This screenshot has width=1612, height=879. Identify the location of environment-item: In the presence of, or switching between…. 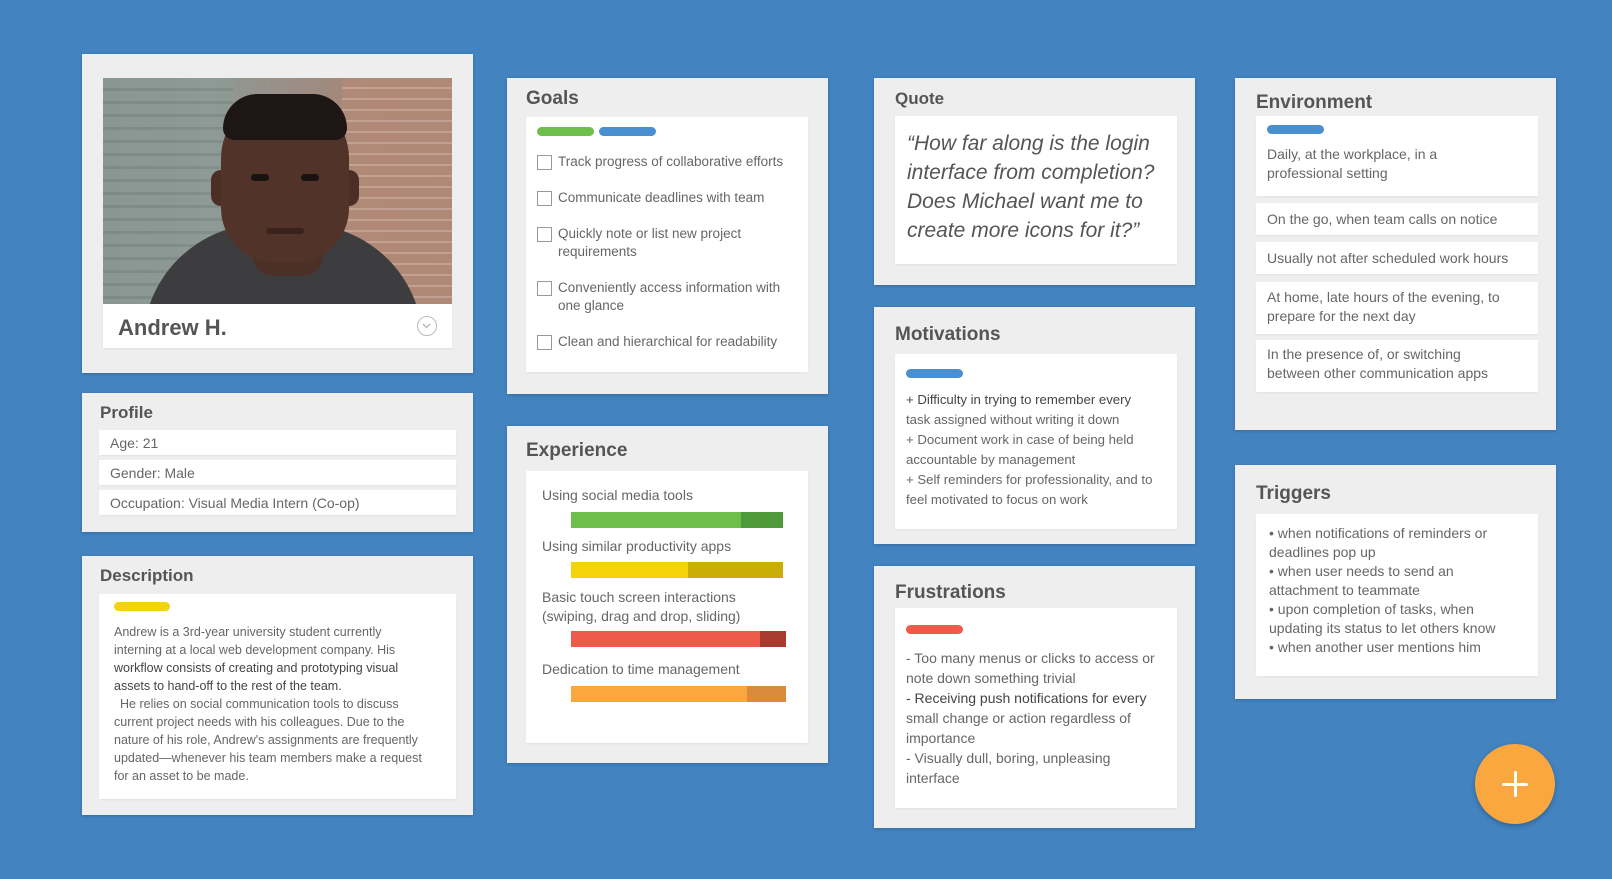
(1397, 366).